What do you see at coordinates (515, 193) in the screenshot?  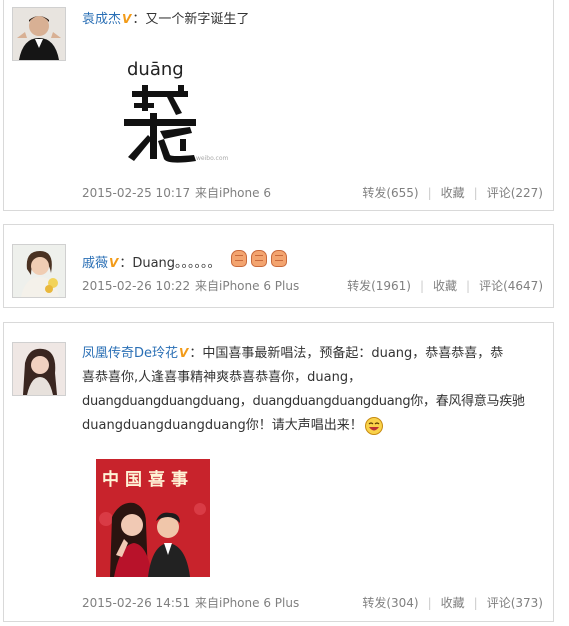 I see `comment-button: 评论(227)` at bounding box center [515, 193].